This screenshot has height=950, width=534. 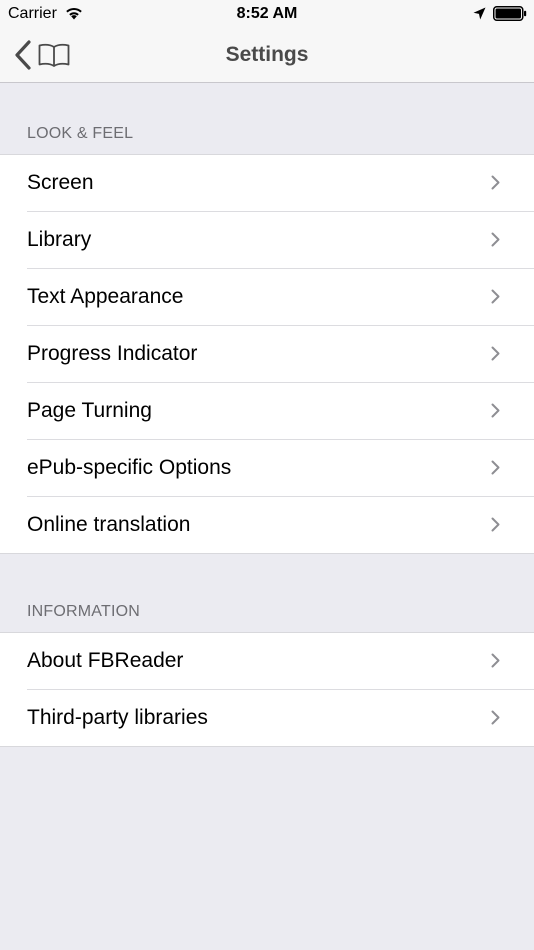 I want to click on clock: 8:52 AM, so click(x=267, y=13).